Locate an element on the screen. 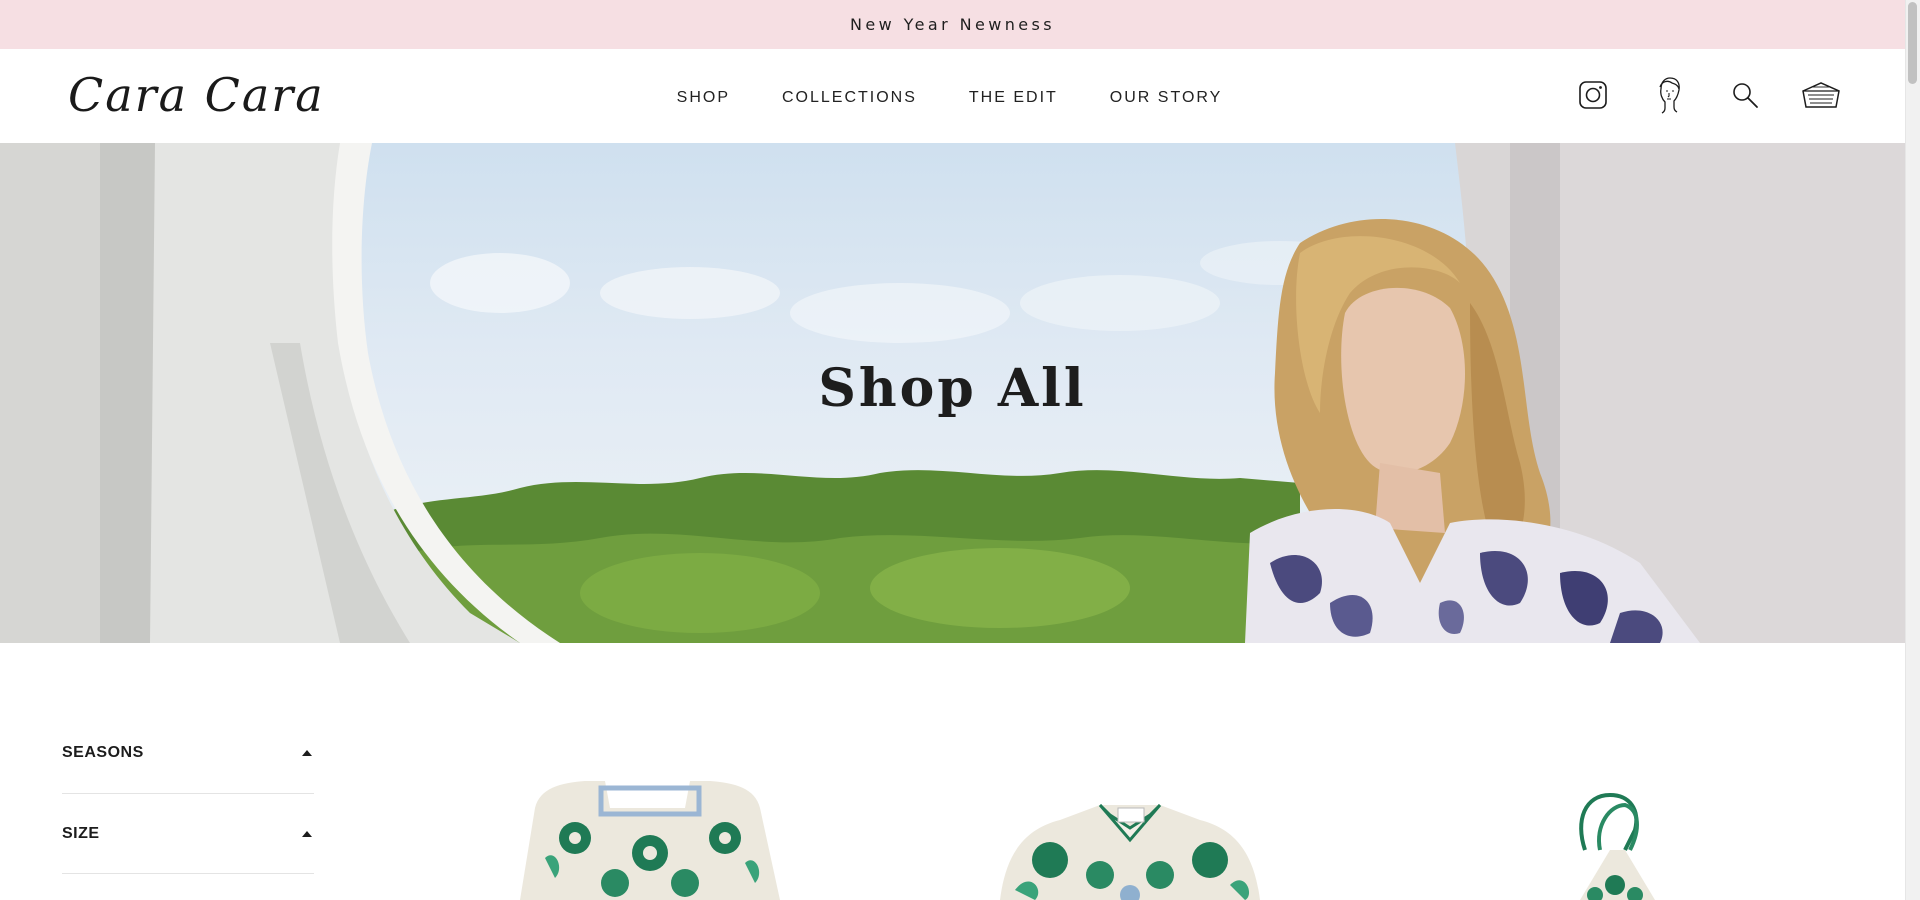 This screenshot has width=1920, height=900. announcement-text: New Year Newness is located at coordinates (952, 24).